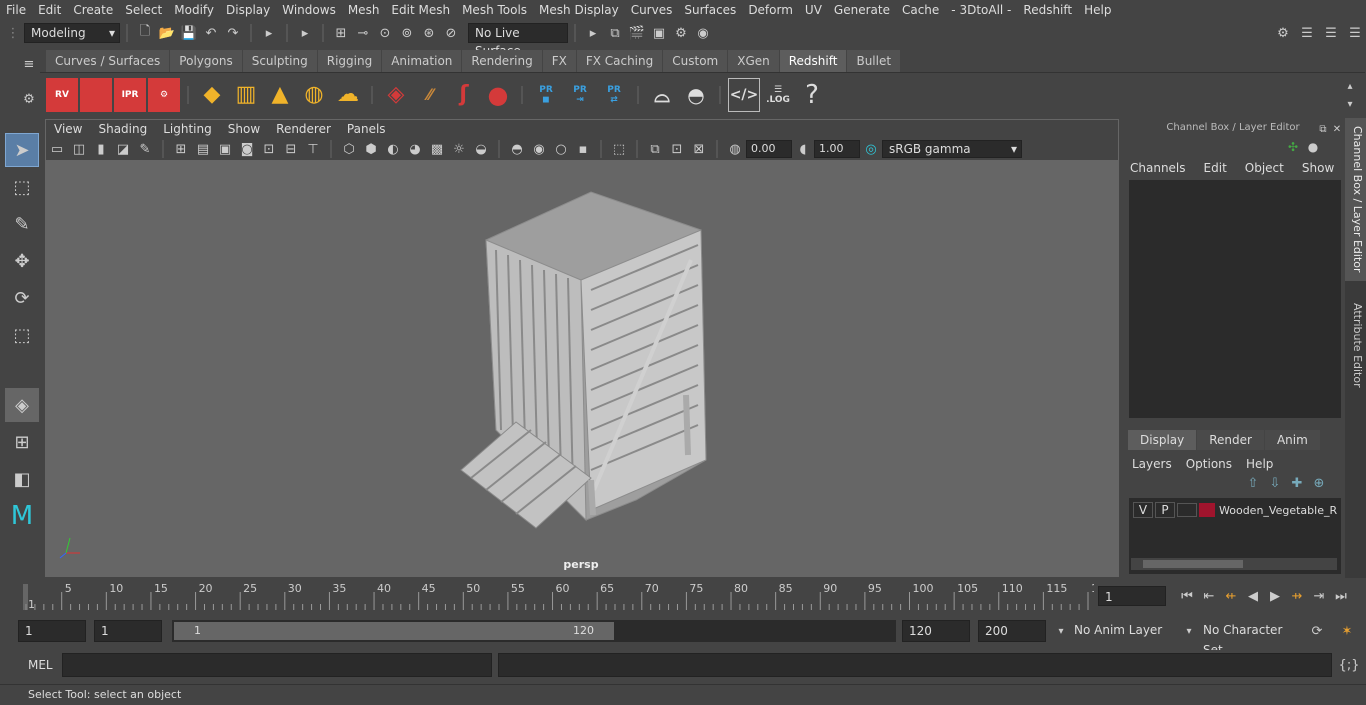 The width and height of the screenshot is (1366, 705). What do you see at coordinates (22, 187) in the screenshot?
I see `lasso-tool-icon: ⬚` at bounding box center [22, 187].